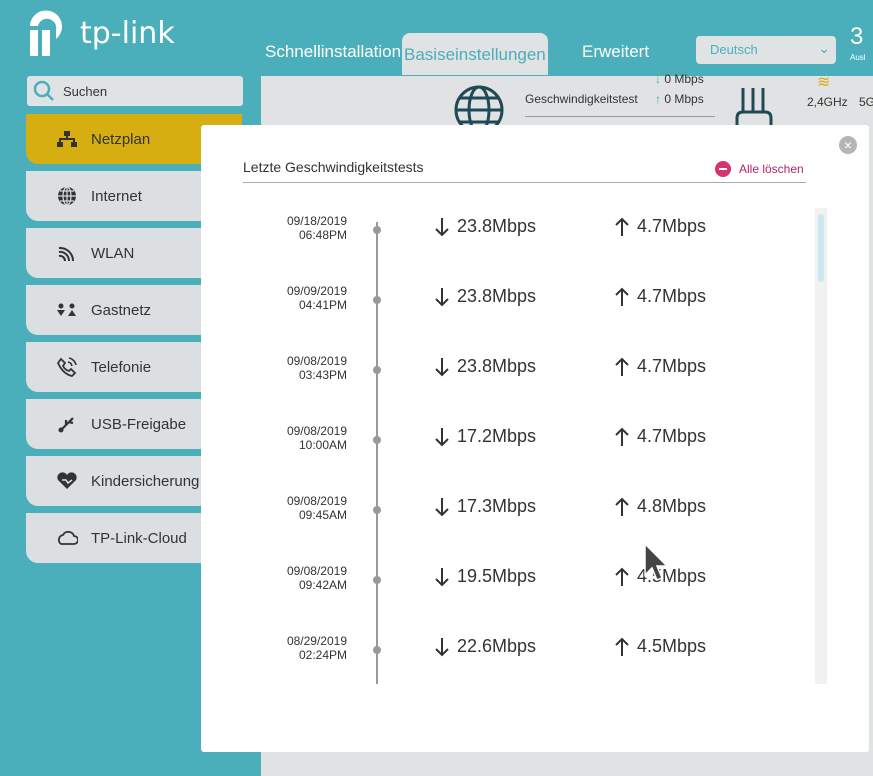  What do you see at coordinates (322, 235) in the screenshot?
I see `test-time: 06:48PM` at bounding box center [322, 235].